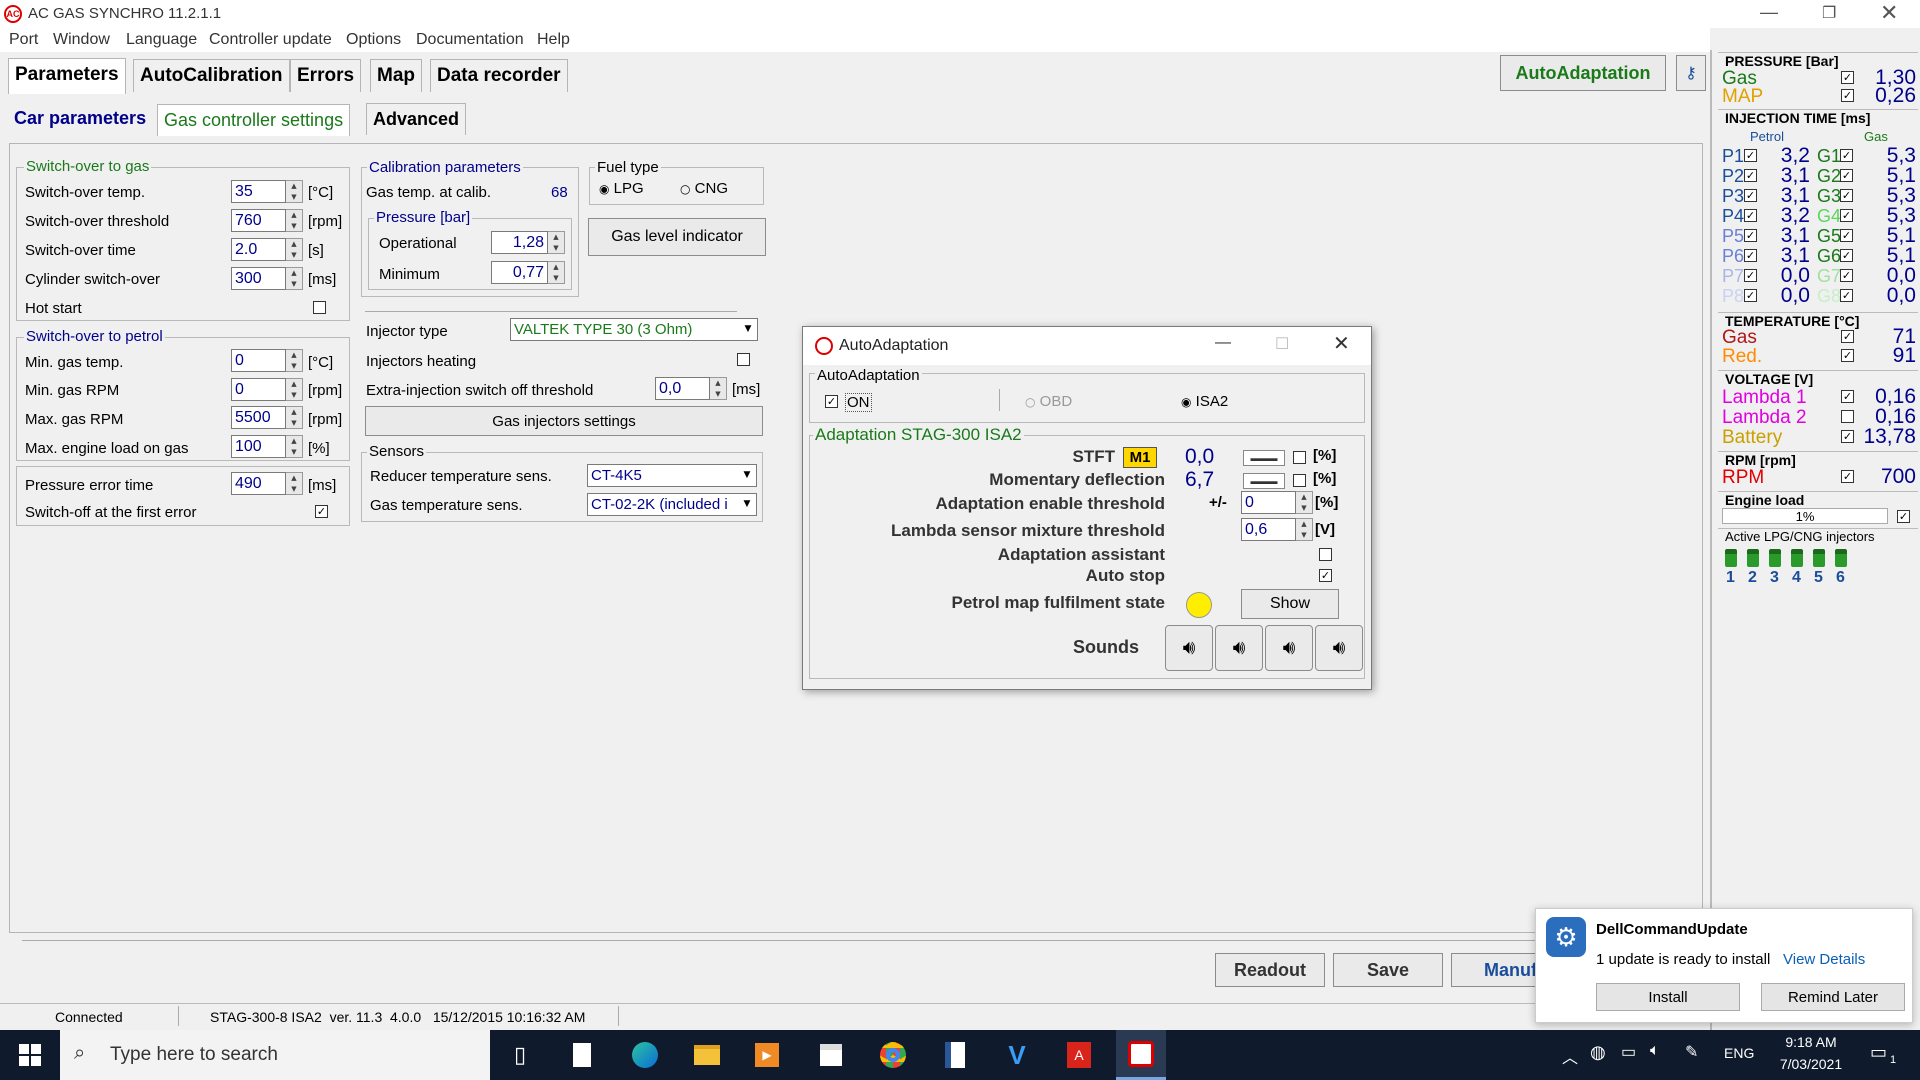  I want to click on sound-4-speaker-icon: 🔊︎, so click(1339, 648).